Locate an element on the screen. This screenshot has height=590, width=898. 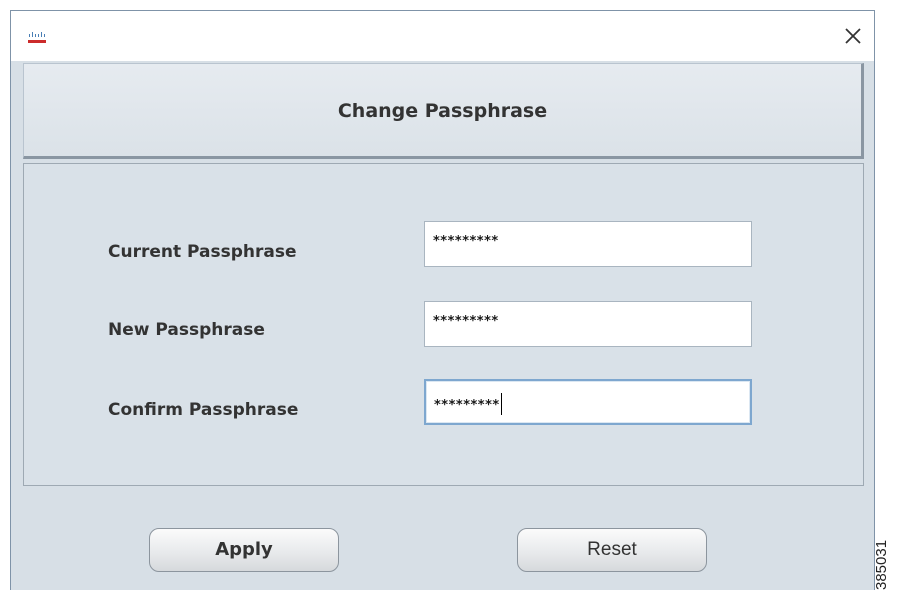
confirm-passphrase-label: Confirm Passphrase is located at coordinates (203, 410).